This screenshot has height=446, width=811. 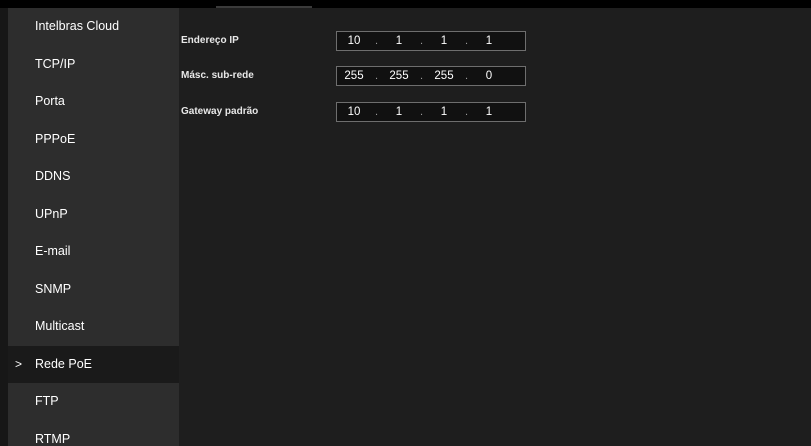 I want to click on ip-octet-1: 10, so click(x=354, y=41).